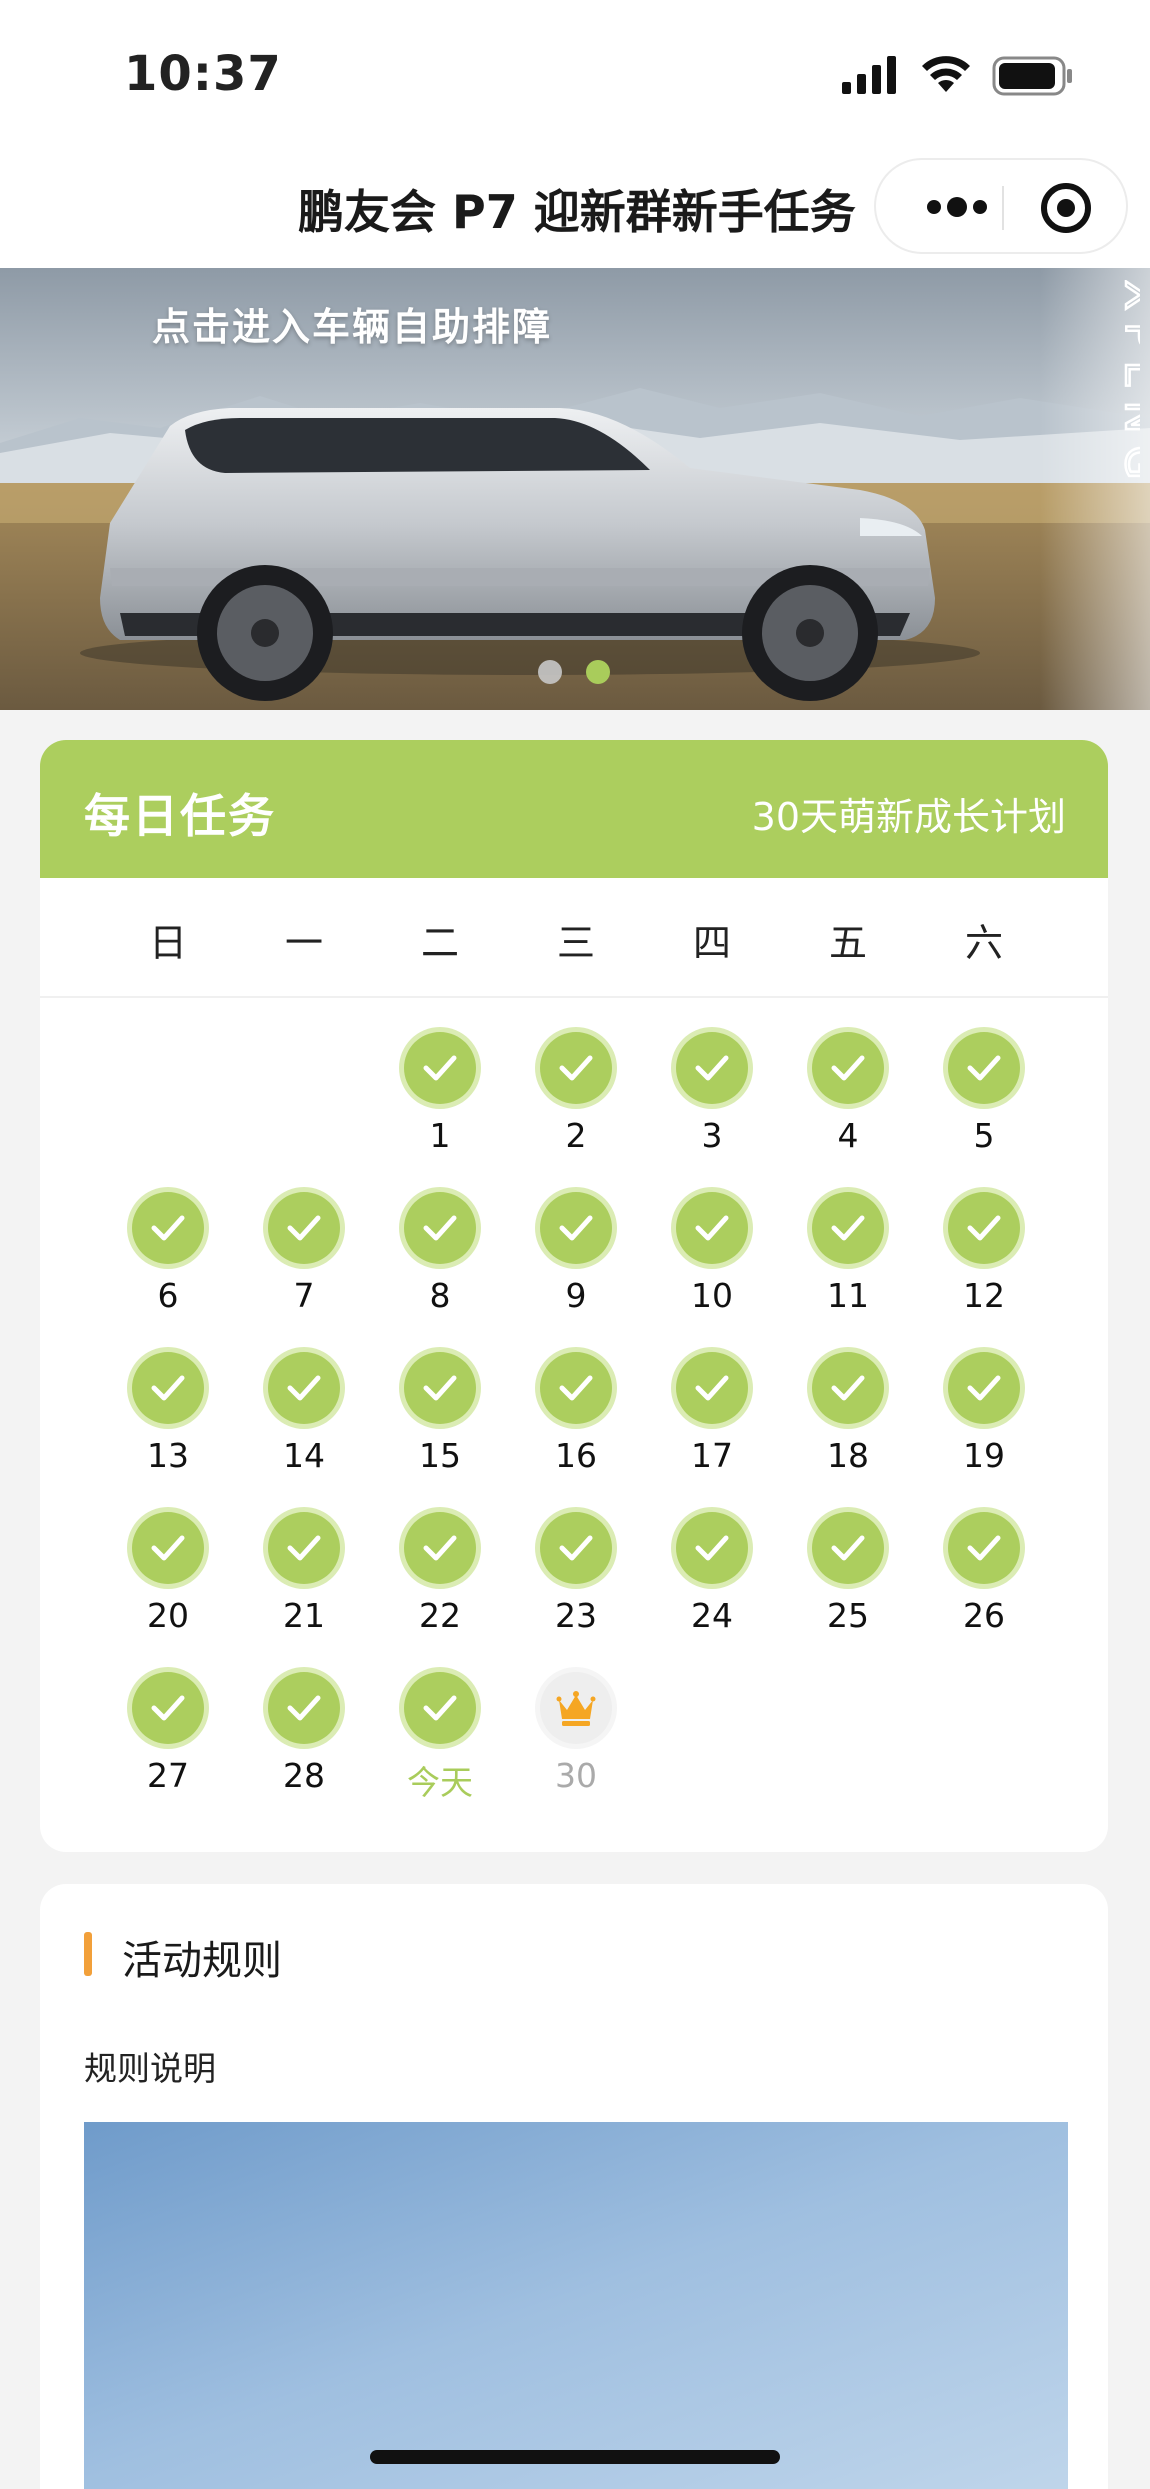 The image size is (1150, 2489). I want to click on calendar-day: 13, so click(168, 1413).